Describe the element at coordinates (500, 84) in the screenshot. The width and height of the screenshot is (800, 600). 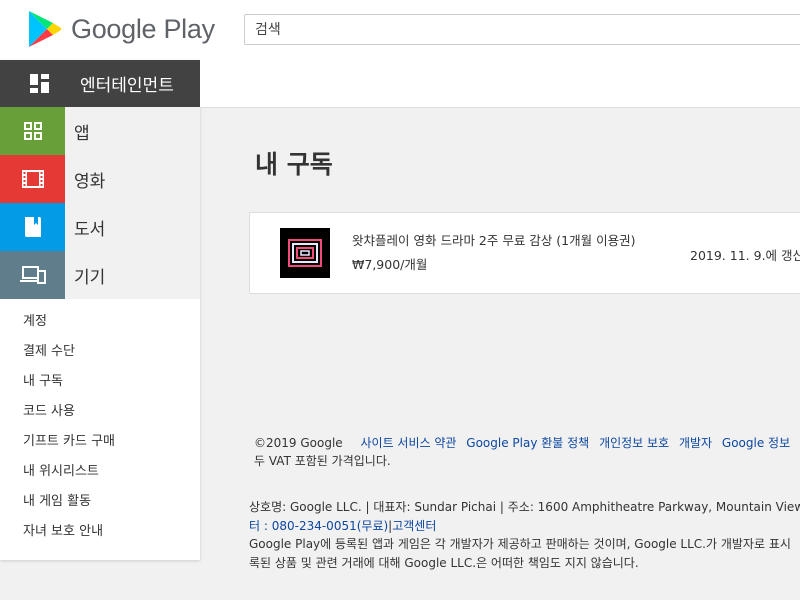
I see `subnav-bar` at that location.